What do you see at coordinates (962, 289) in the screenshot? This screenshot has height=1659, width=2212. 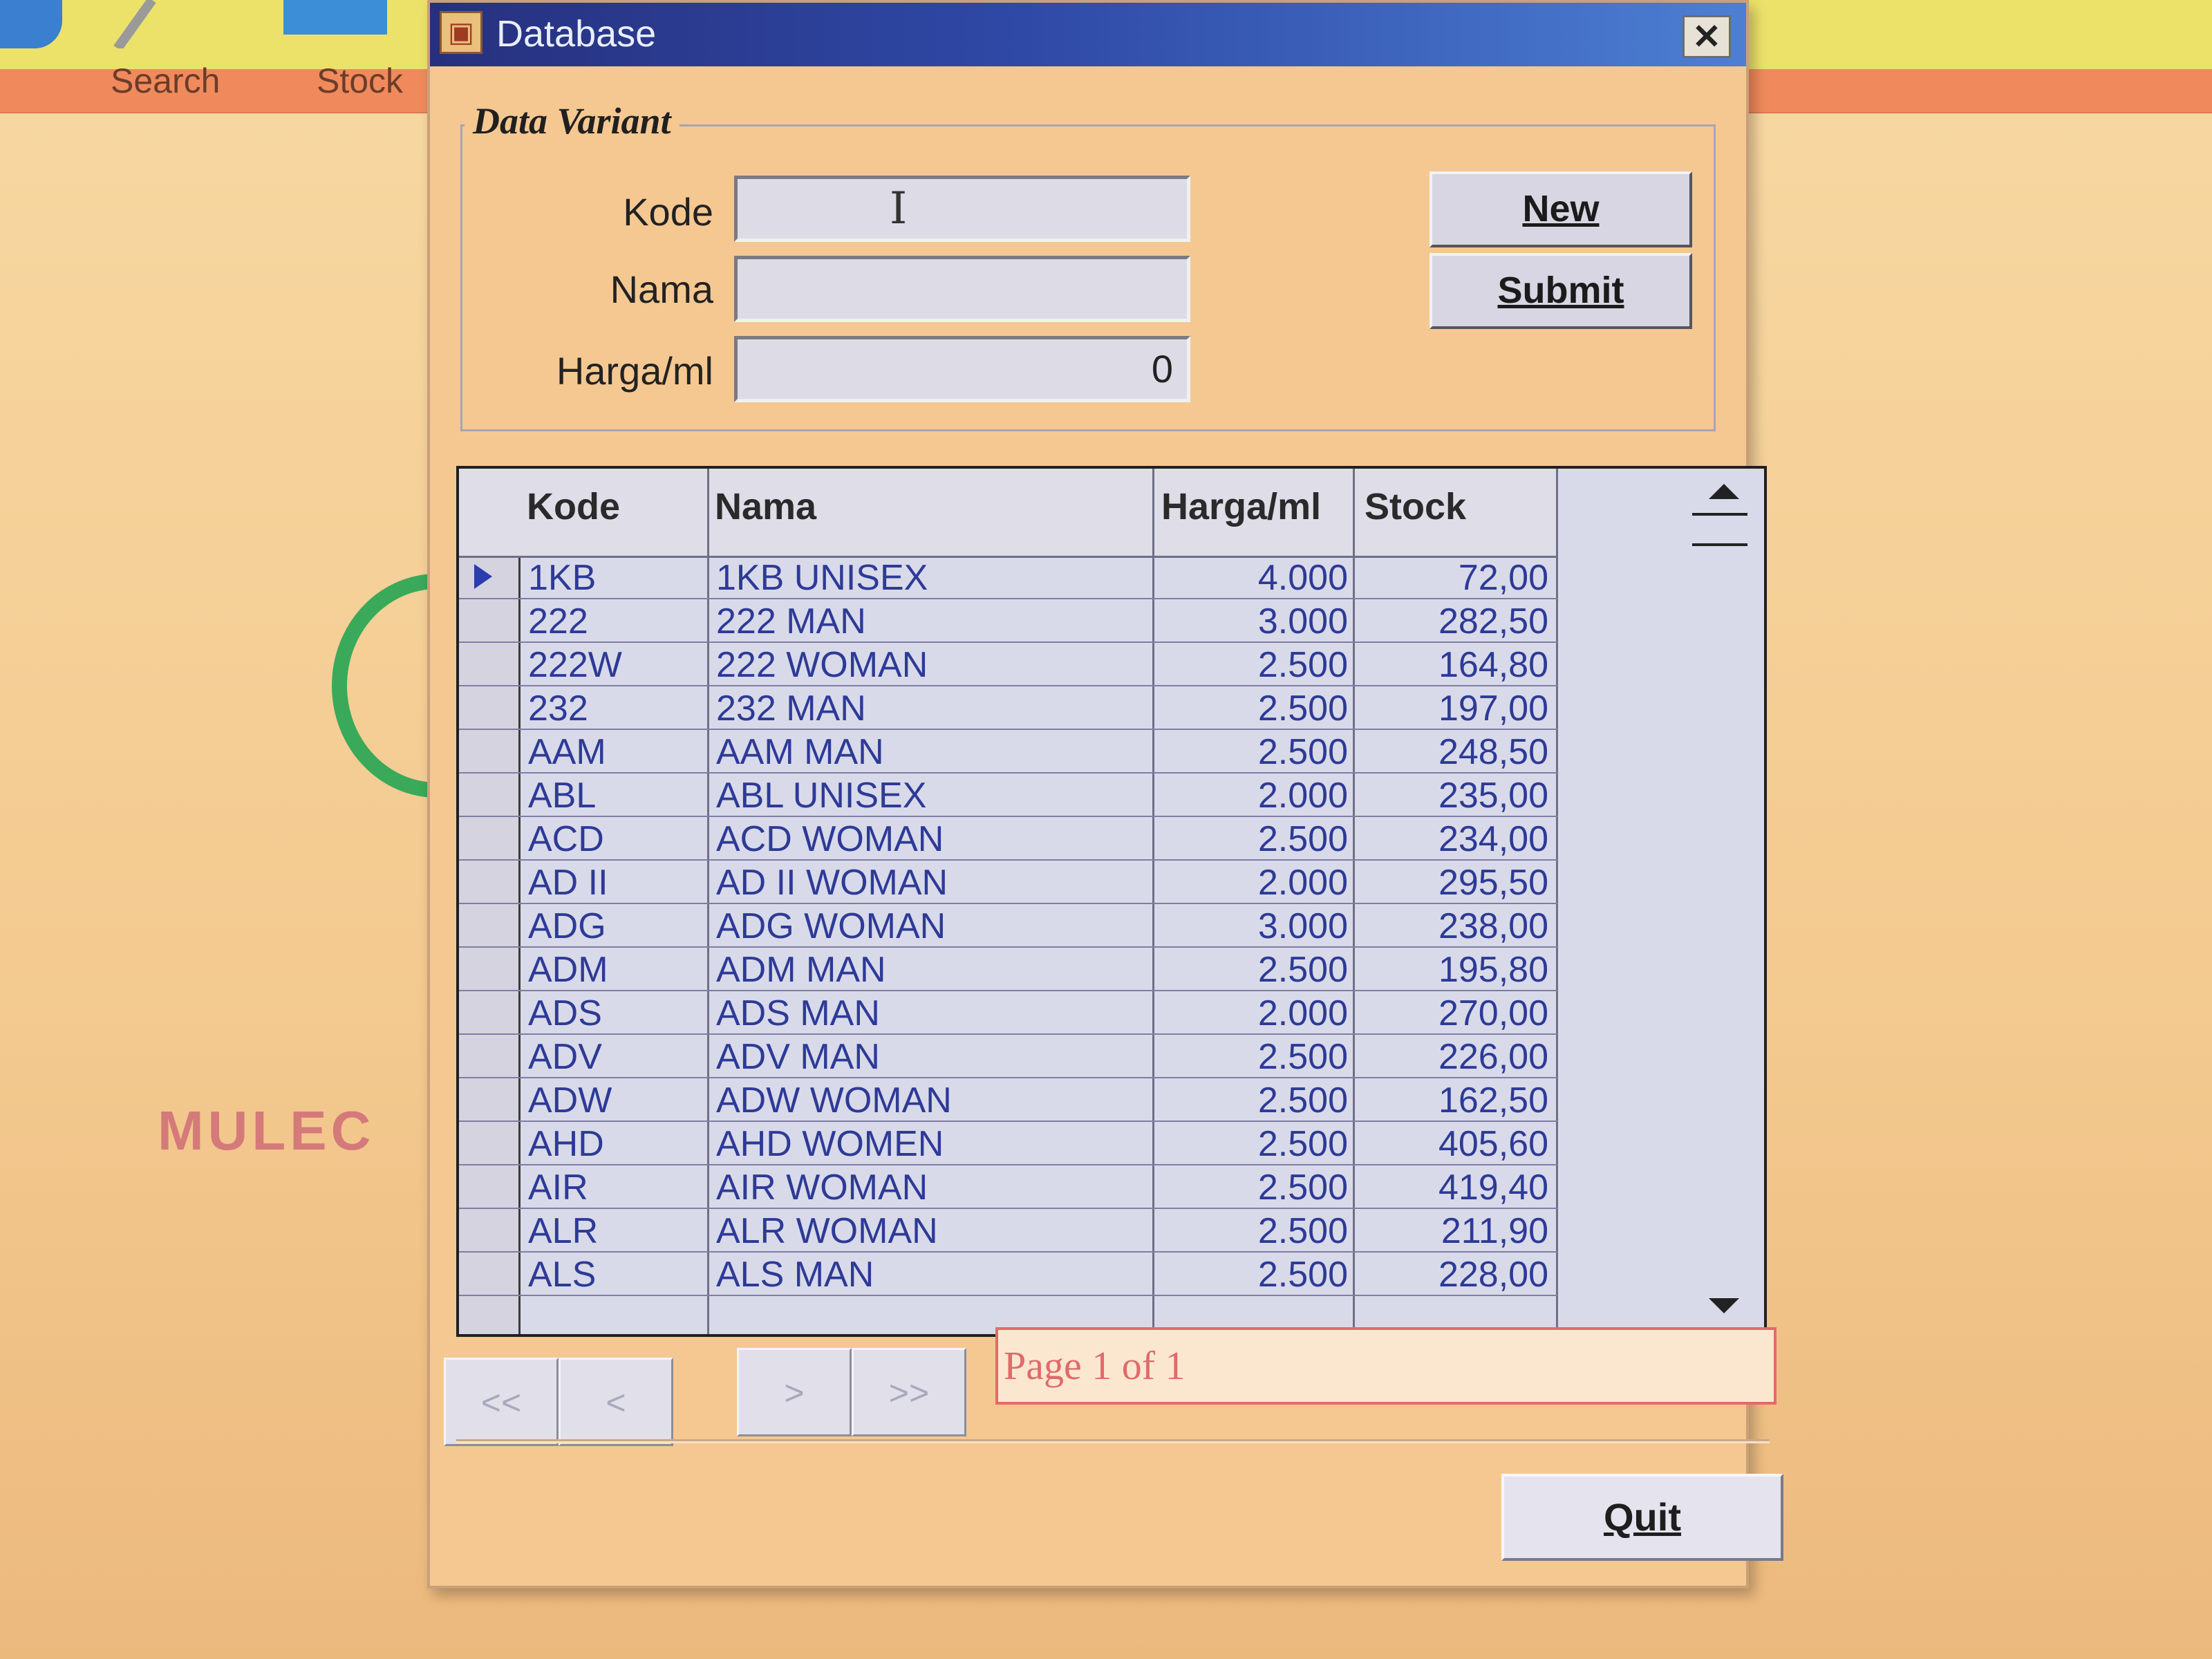 I see `nama-input` at bounding box center [962, 289].